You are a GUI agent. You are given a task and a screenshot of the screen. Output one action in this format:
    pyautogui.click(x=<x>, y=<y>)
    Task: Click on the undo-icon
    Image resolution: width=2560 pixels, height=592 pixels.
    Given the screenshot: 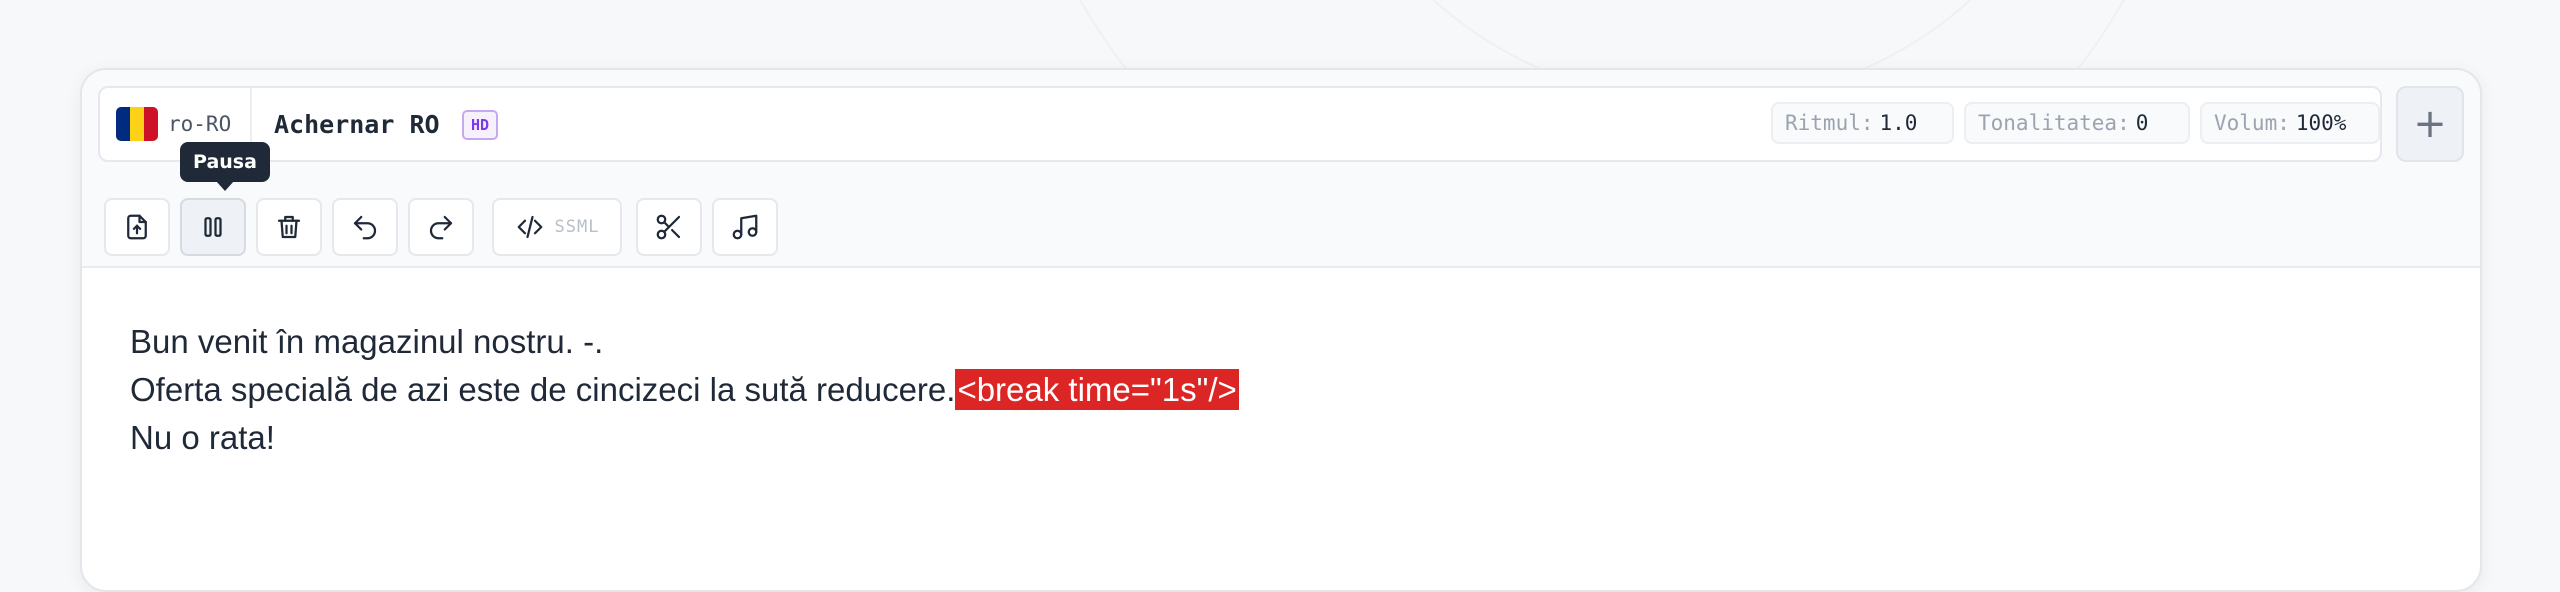 What is the action you would take?
    pyautogui.click(x=365, y=227)
    